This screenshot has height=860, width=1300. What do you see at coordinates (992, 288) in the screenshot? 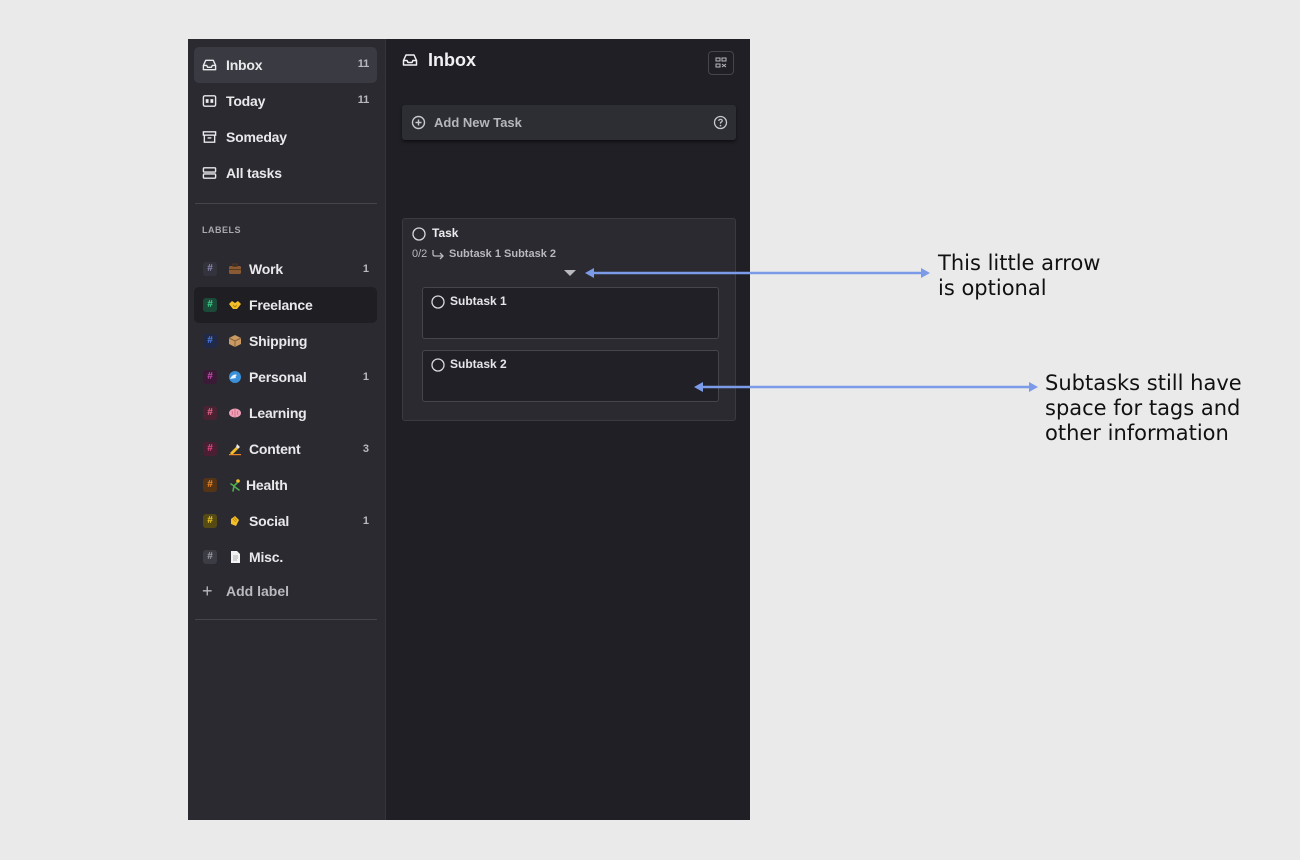
I see `annotation-line: is optional` at bounding box center [992, 288].